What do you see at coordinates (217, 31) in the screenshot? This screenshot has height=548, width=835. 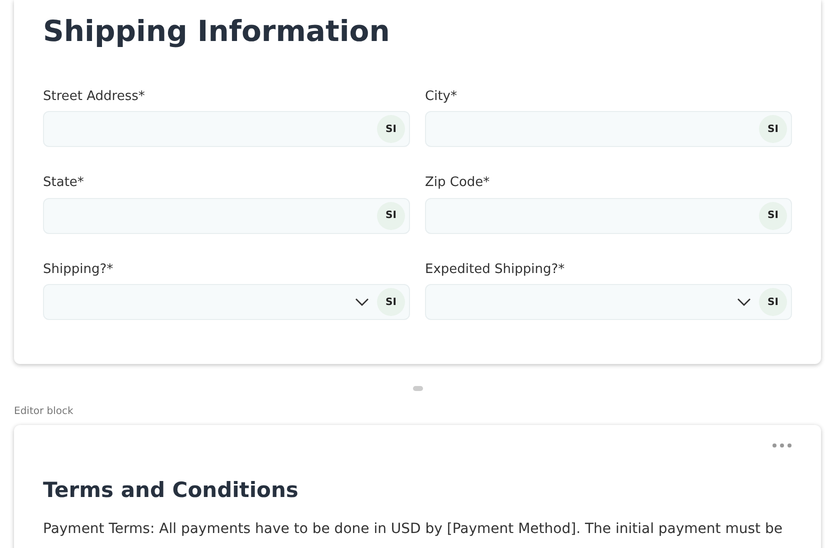 I see `form-title: Shipping Information` at bounding box center [217, 31].